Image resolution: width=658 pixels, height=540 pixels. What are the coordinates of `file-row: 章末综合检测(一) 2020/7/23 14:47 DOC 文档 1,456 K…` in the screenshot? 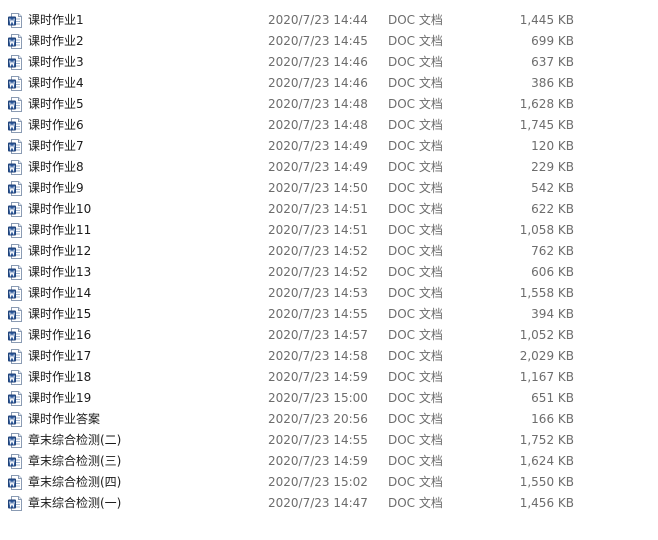 It's located at (329, 503).